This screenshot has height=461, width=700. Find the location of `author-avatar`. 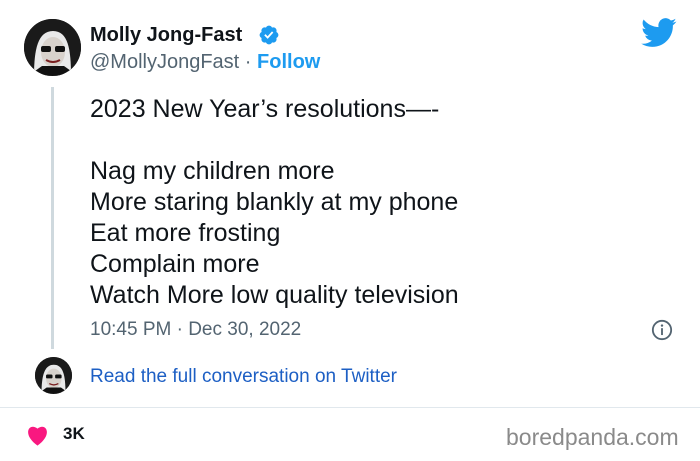

author-avatar is located at coordinates (52, 47).